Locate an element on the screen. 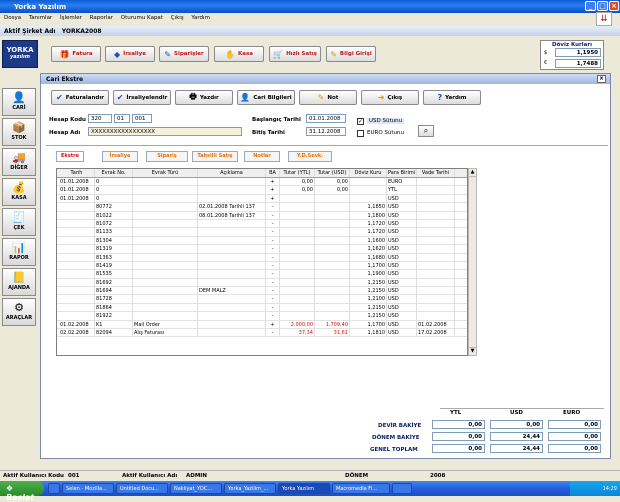 Image resolution: width=620 pixels, height=502 pixels. minimize-button: _ is located at coordinates (590, 6).